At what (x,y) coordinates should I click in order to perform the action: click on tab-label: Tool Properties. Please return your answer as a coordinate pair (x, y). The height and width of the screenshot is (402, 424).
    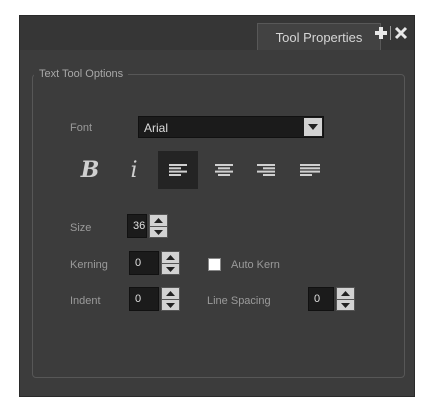
    Looking at the image, I should click on (319, 37).